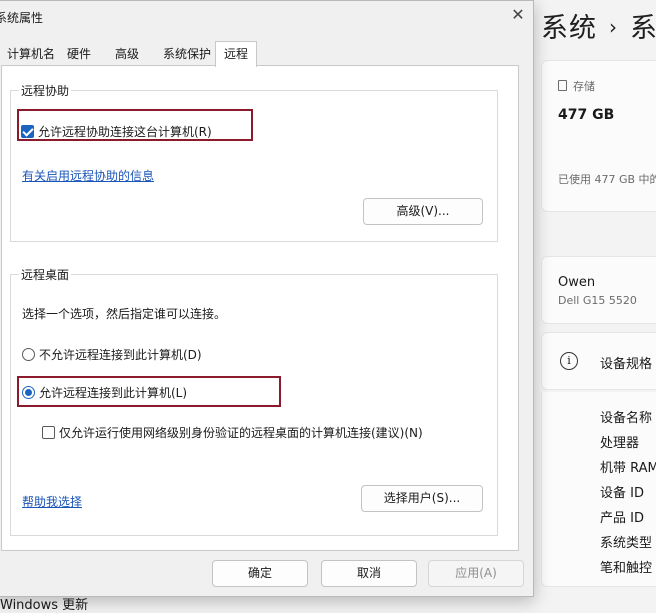  Describe the element at coordinates (31, 54) in the screenshot. I see `tab-computer-name: 计算机名` at that location.